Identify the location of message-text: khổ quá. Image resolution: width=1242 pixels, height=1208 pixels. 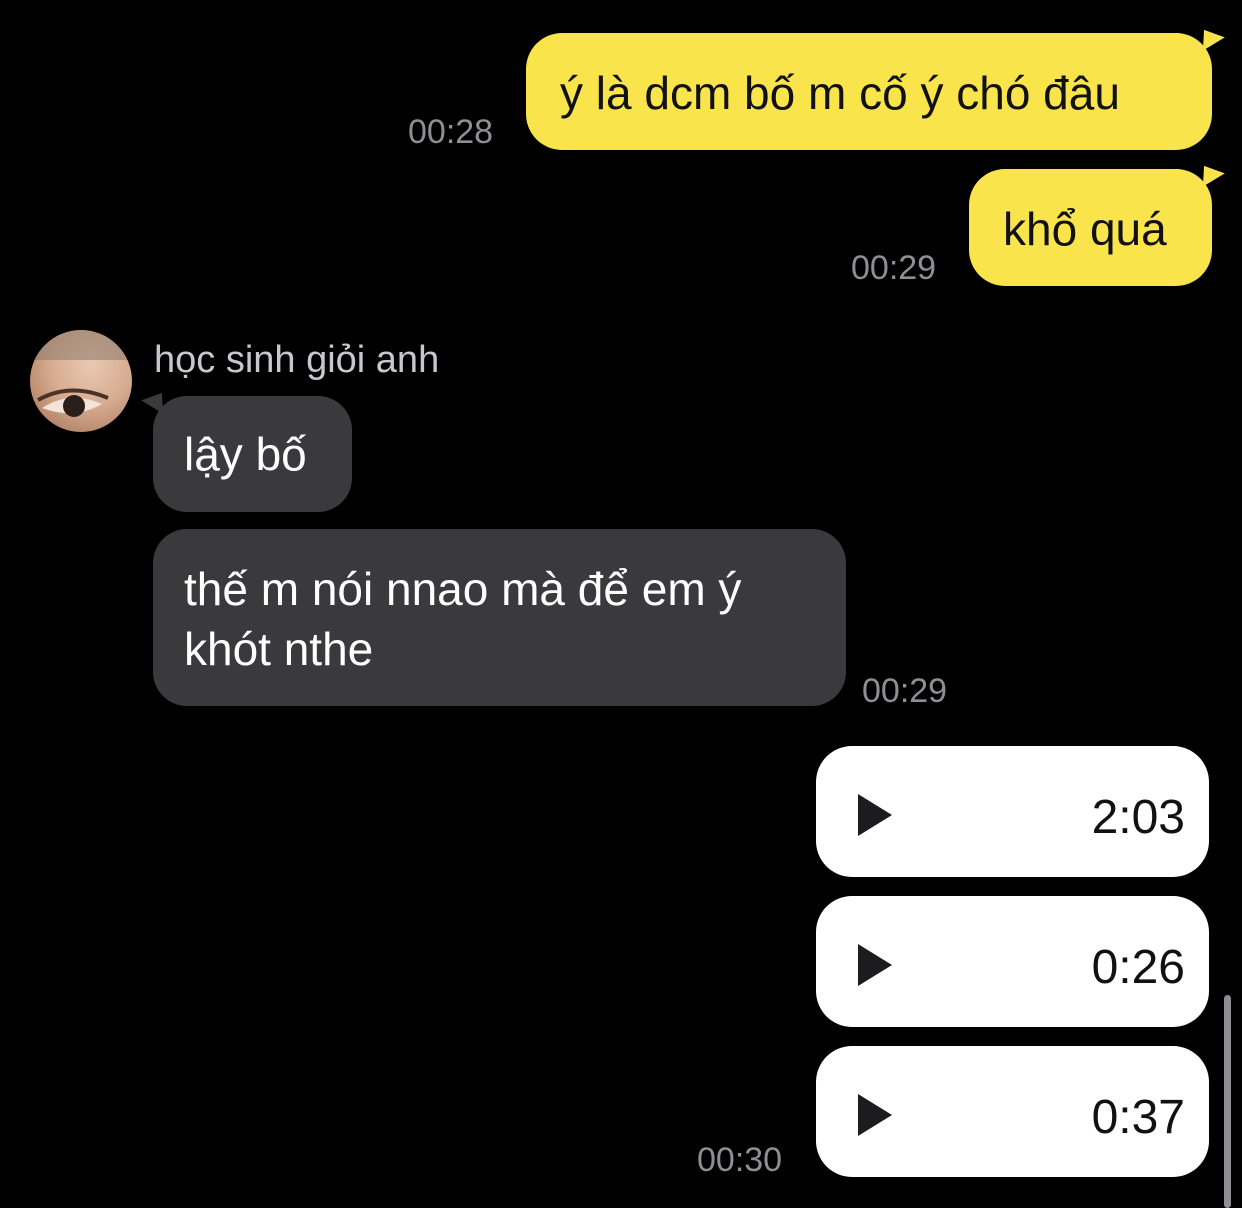
(1085, 229).